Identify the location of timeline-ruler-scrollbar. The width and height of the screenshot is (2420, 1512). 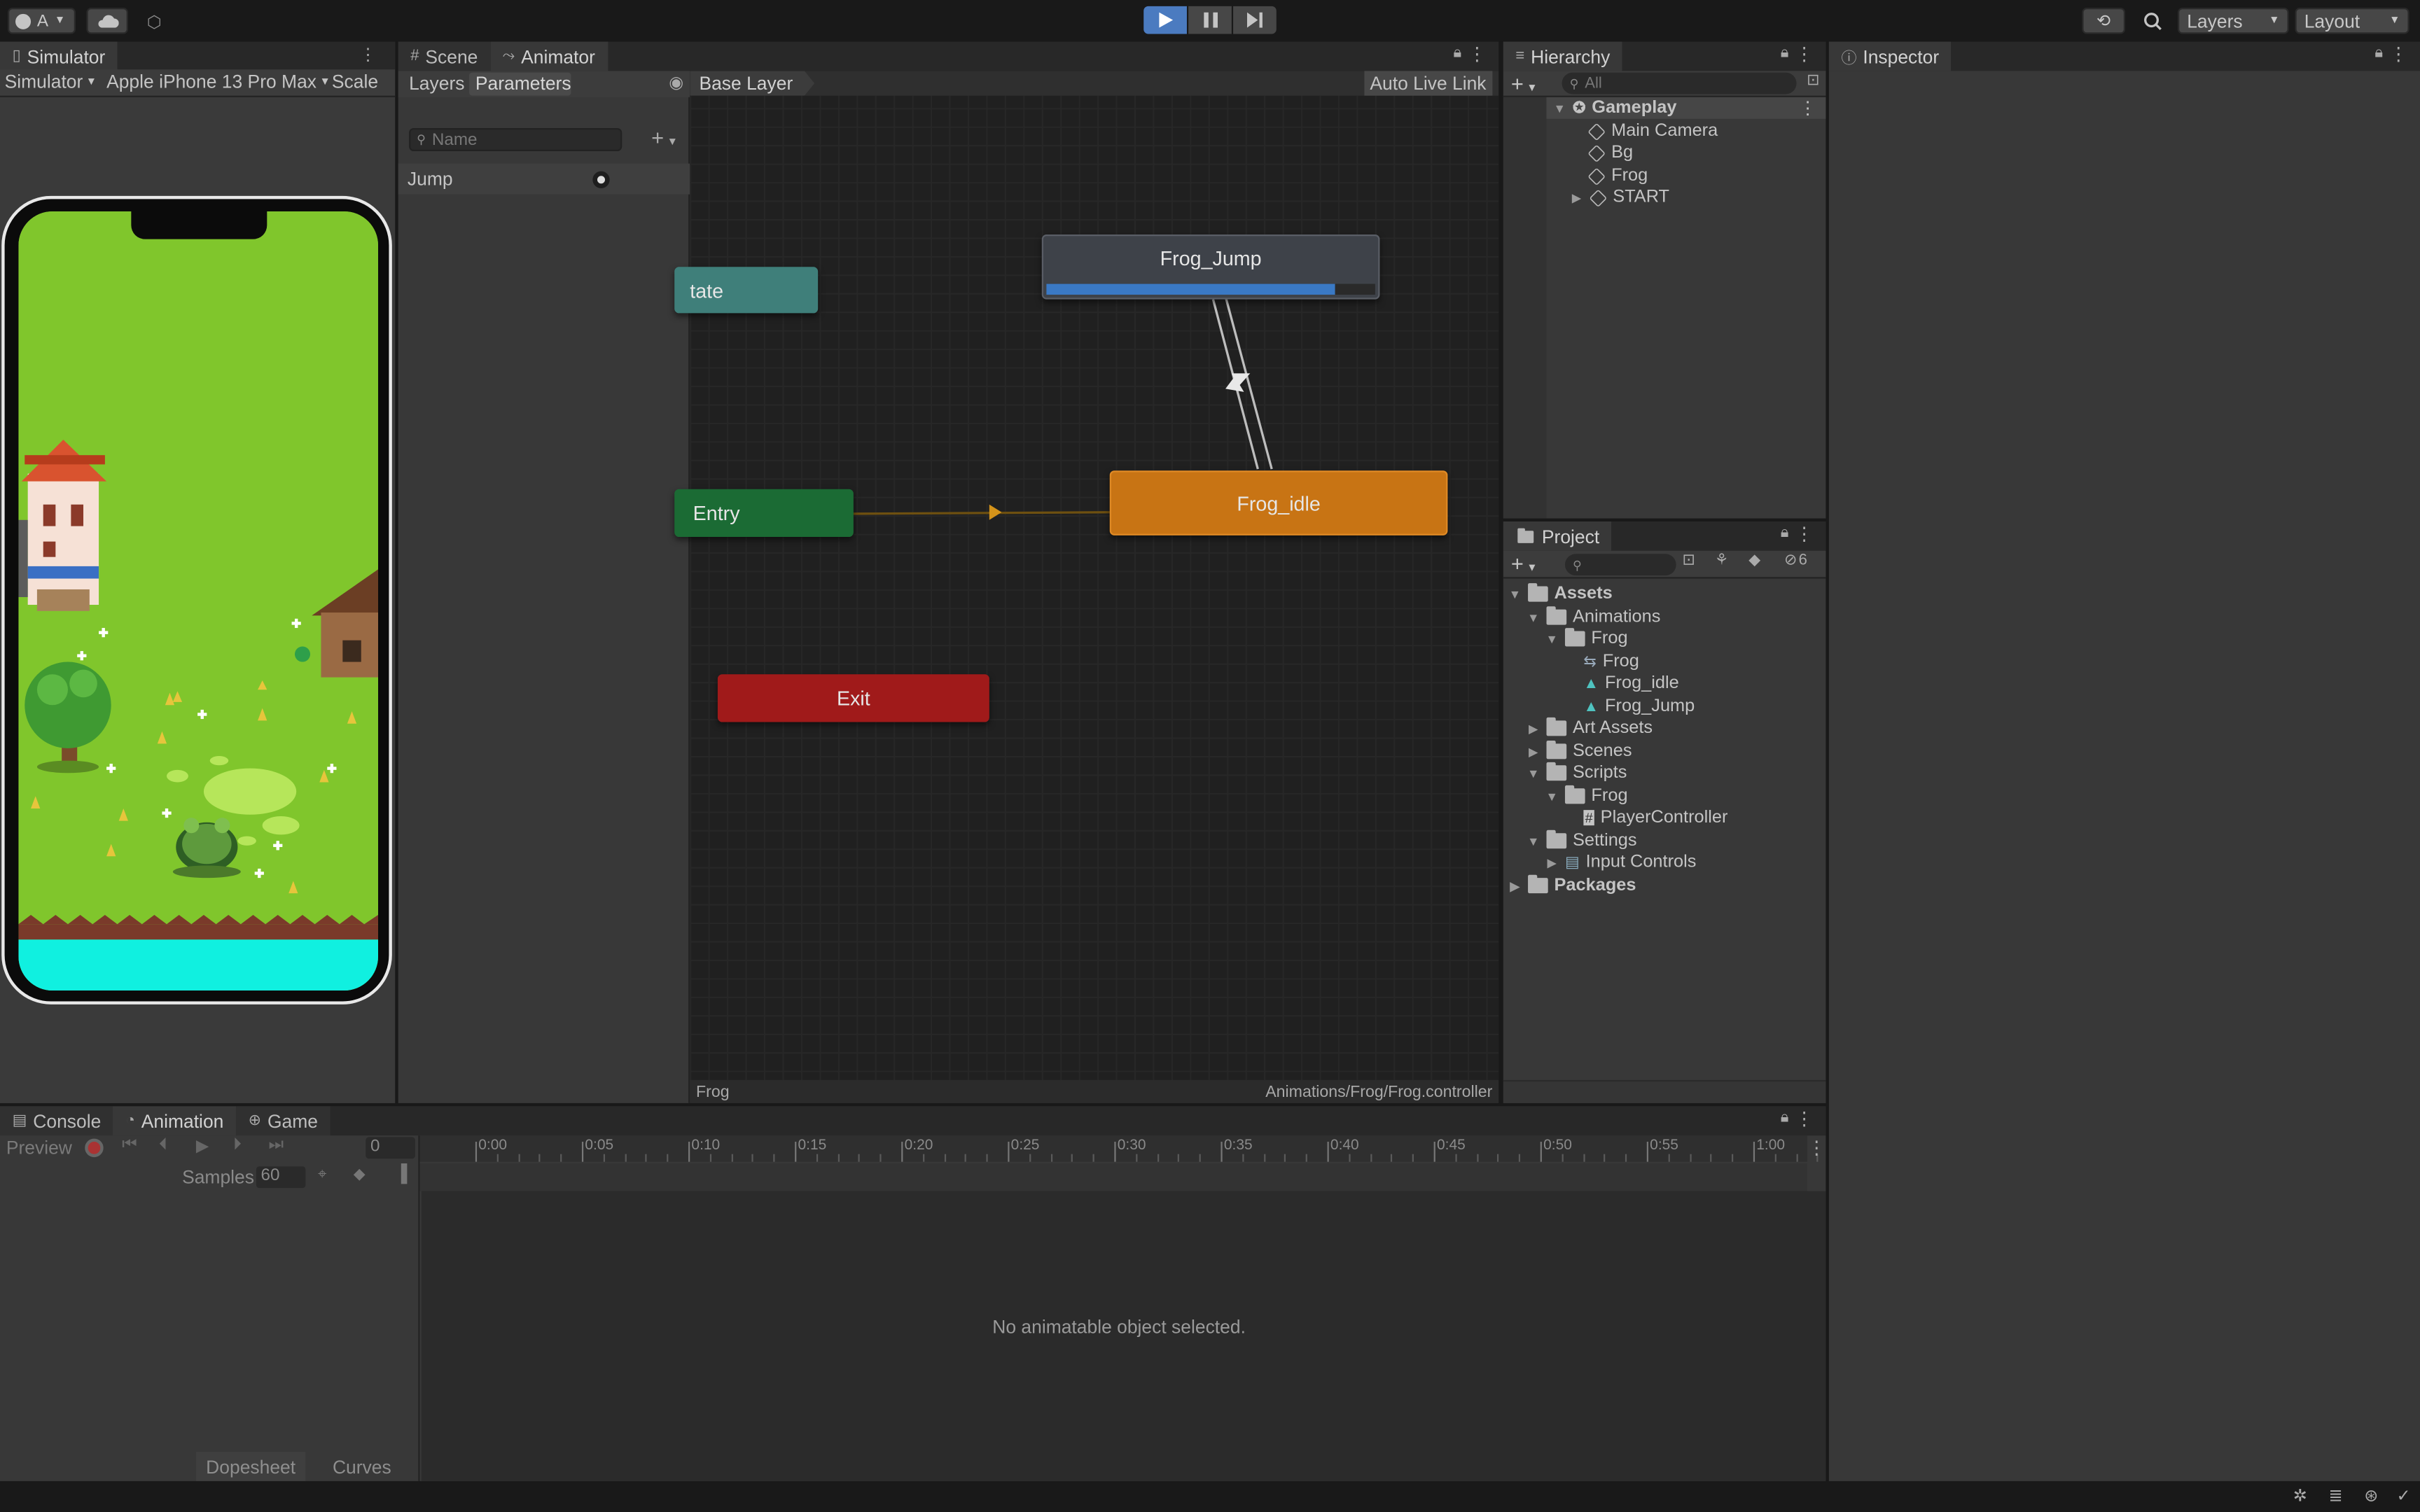
(1113, 1177).